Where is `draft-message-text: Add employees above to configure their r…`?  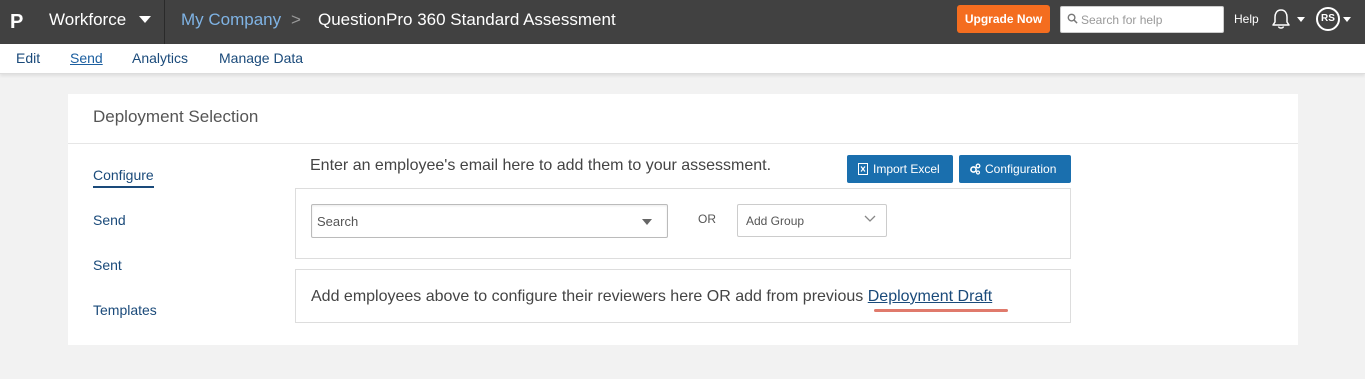 draft-message-text: Add employees above to configure their r… is located at coordinates (589, 296).